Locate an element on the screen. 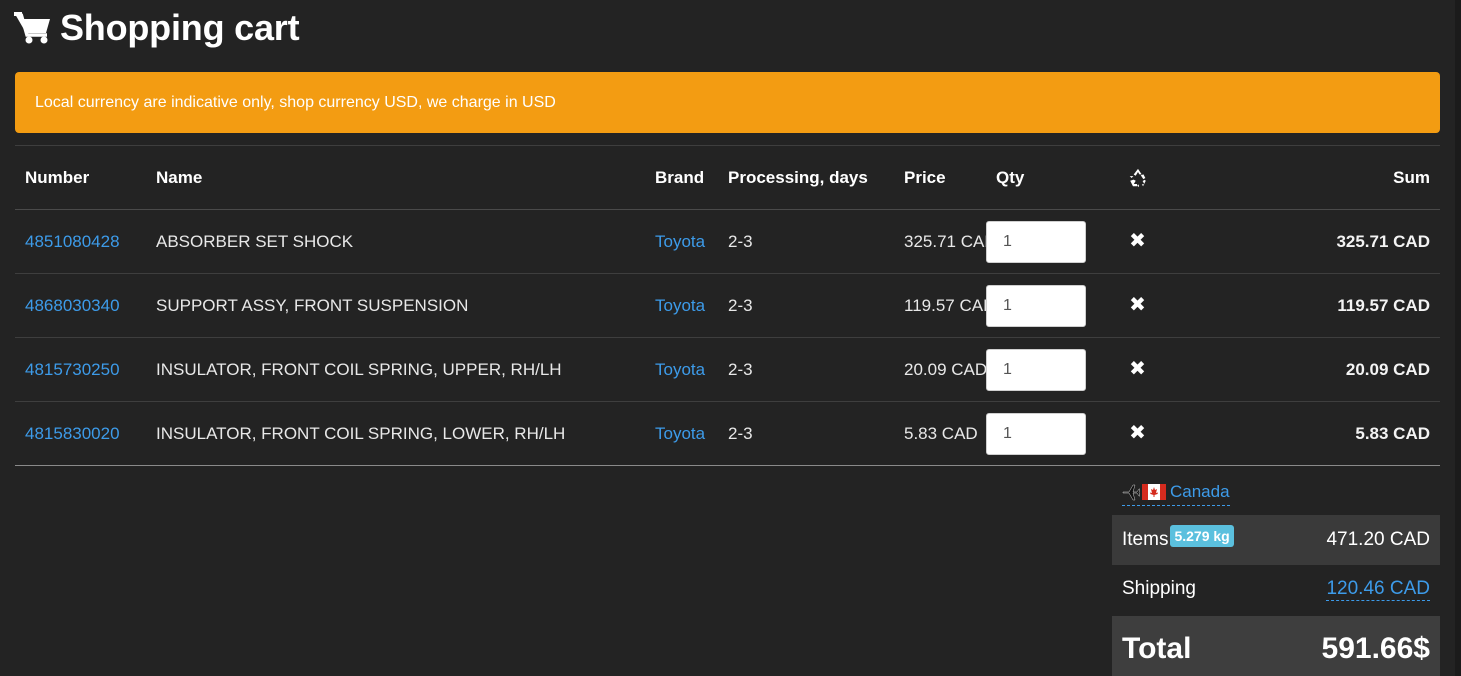 Image resolution: width=1461 pixels, height=676 pixels. page-title: Shopping cart is located at coordinates (180, 27).